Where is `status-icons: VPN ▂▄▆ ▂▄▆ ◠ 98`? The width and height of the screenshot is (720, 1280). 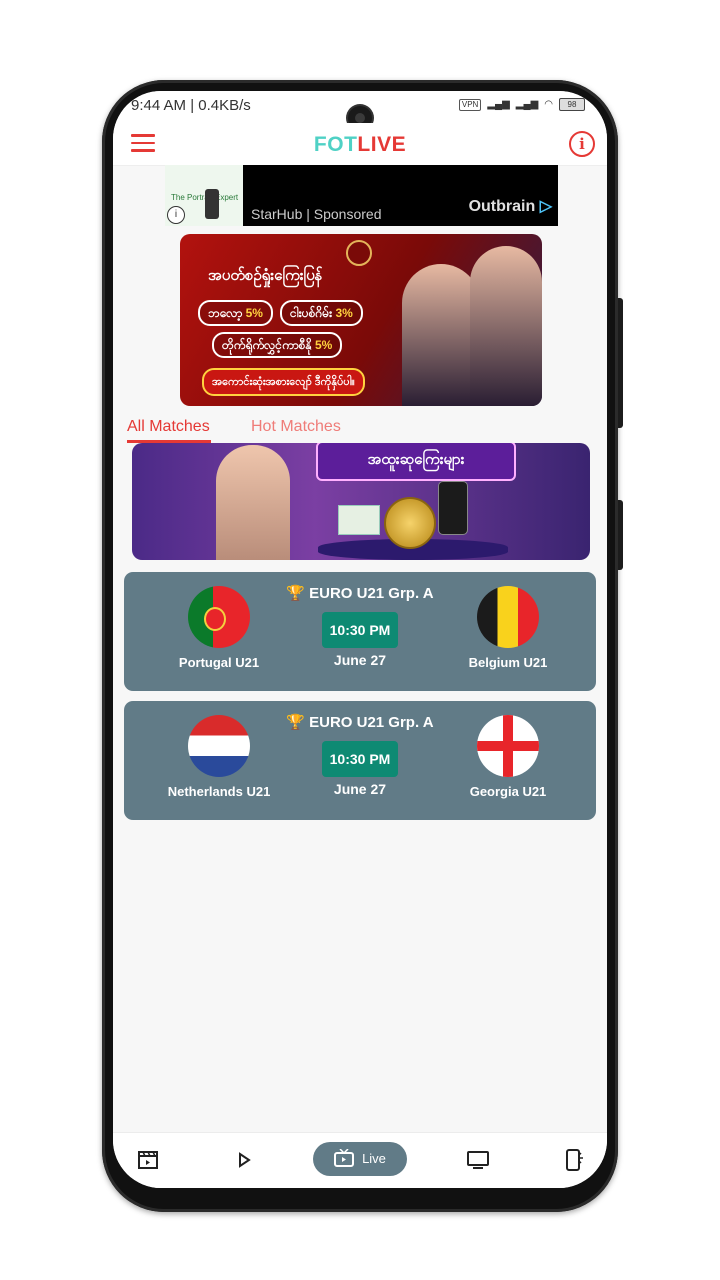
status-icons: VPN ▂▄▆ ▂▄▆ ◠ 98 is located at coordinates (521, 104).